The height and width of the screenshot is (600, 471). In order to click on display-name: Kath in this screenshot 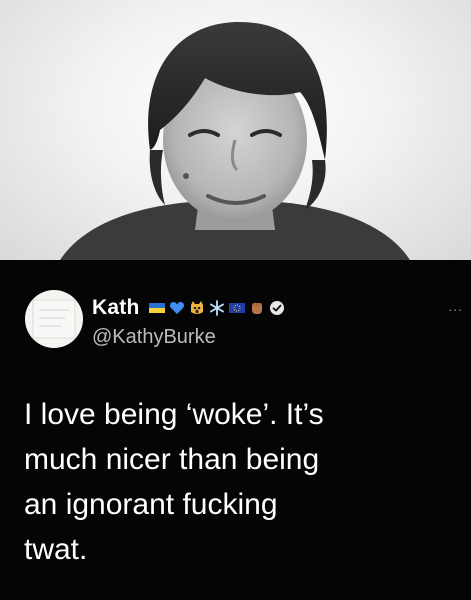, I will do `click(115, 308)`.